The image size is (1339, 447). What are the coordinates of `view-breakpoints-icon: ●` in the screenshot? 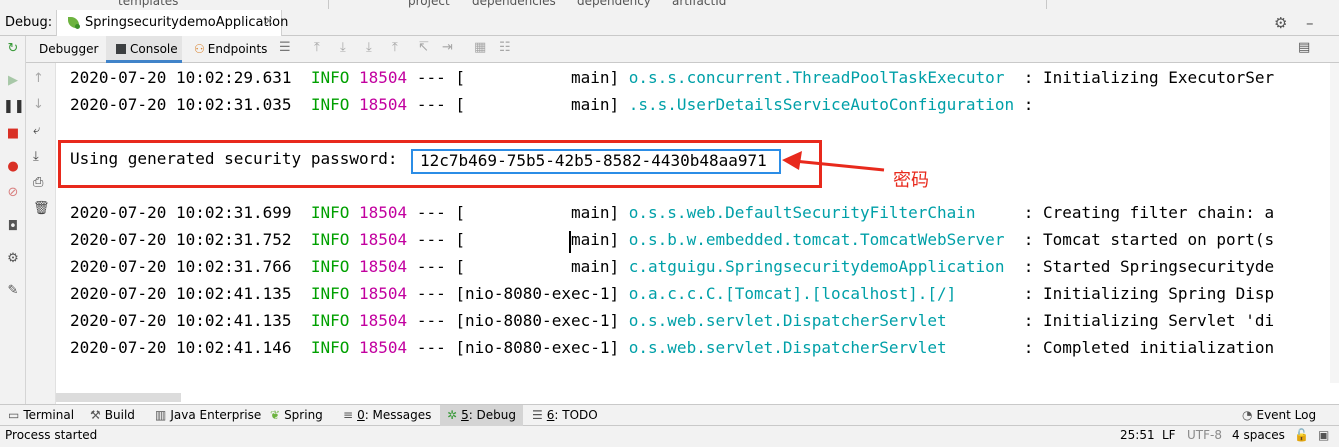 It's located at (13, 167).